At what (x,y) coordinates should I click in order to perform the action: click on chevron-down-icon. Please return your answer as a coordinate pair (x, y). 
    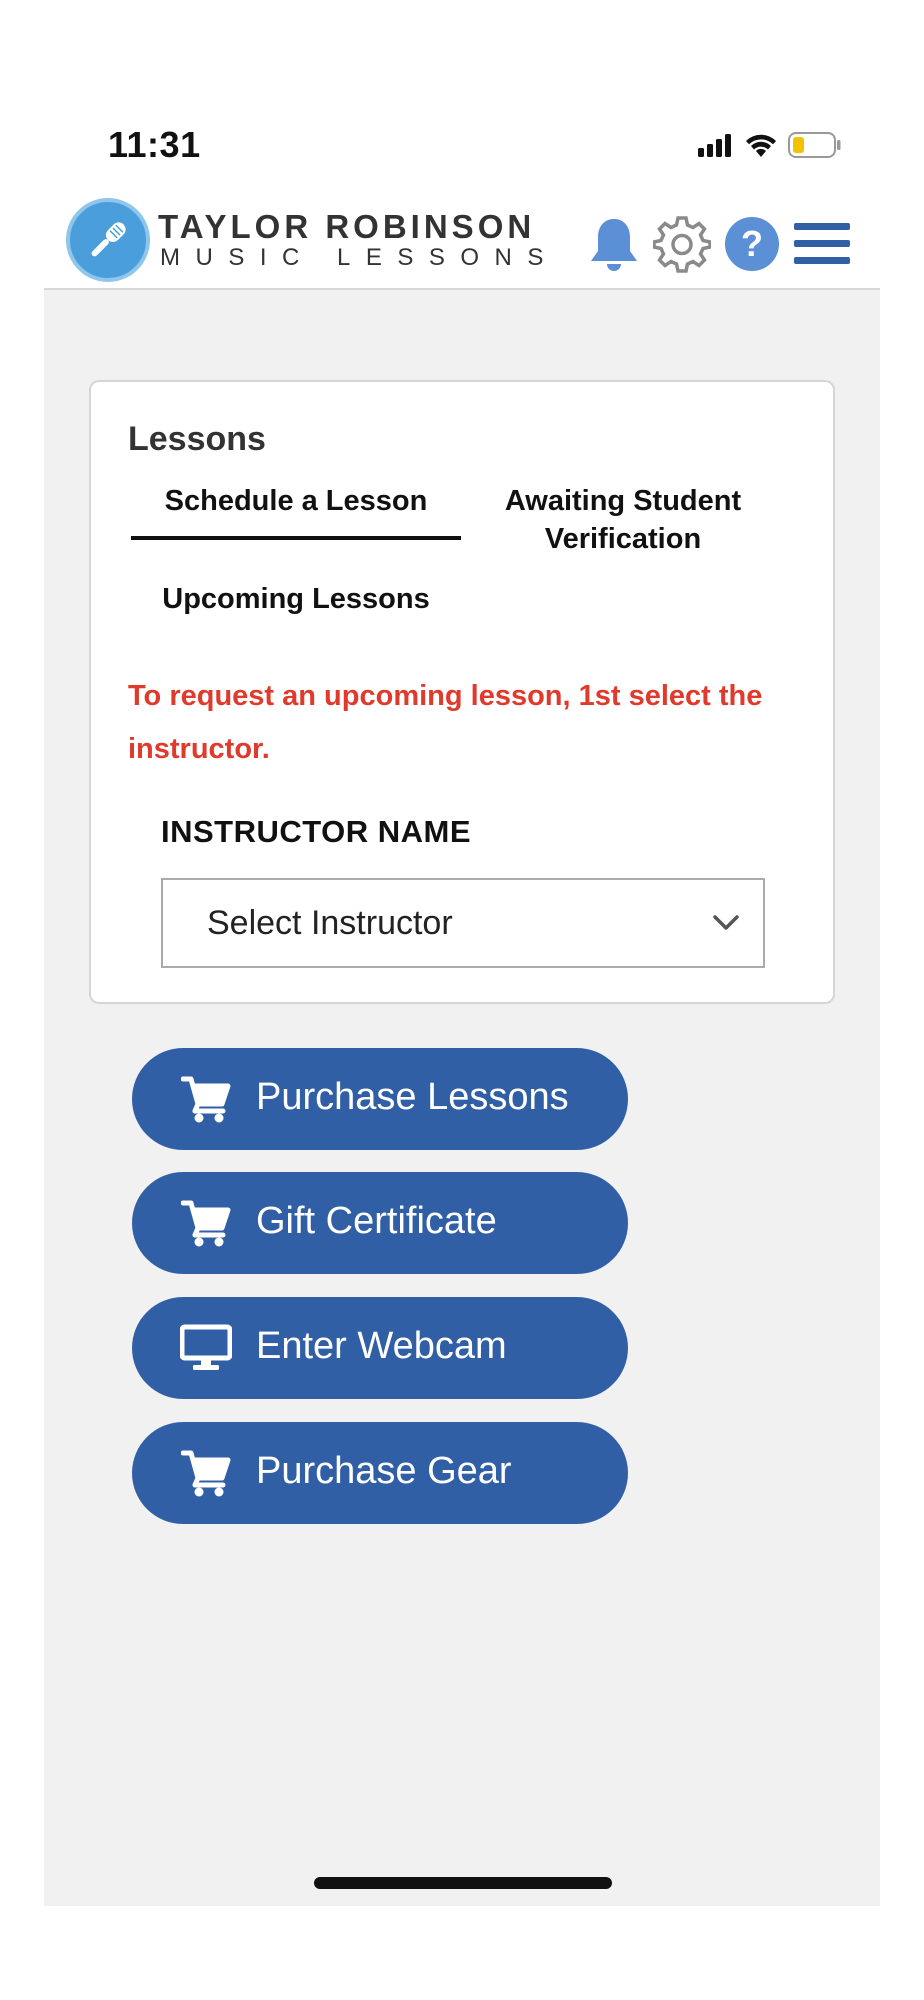
    Looking at the image, I should click on (726, 922).